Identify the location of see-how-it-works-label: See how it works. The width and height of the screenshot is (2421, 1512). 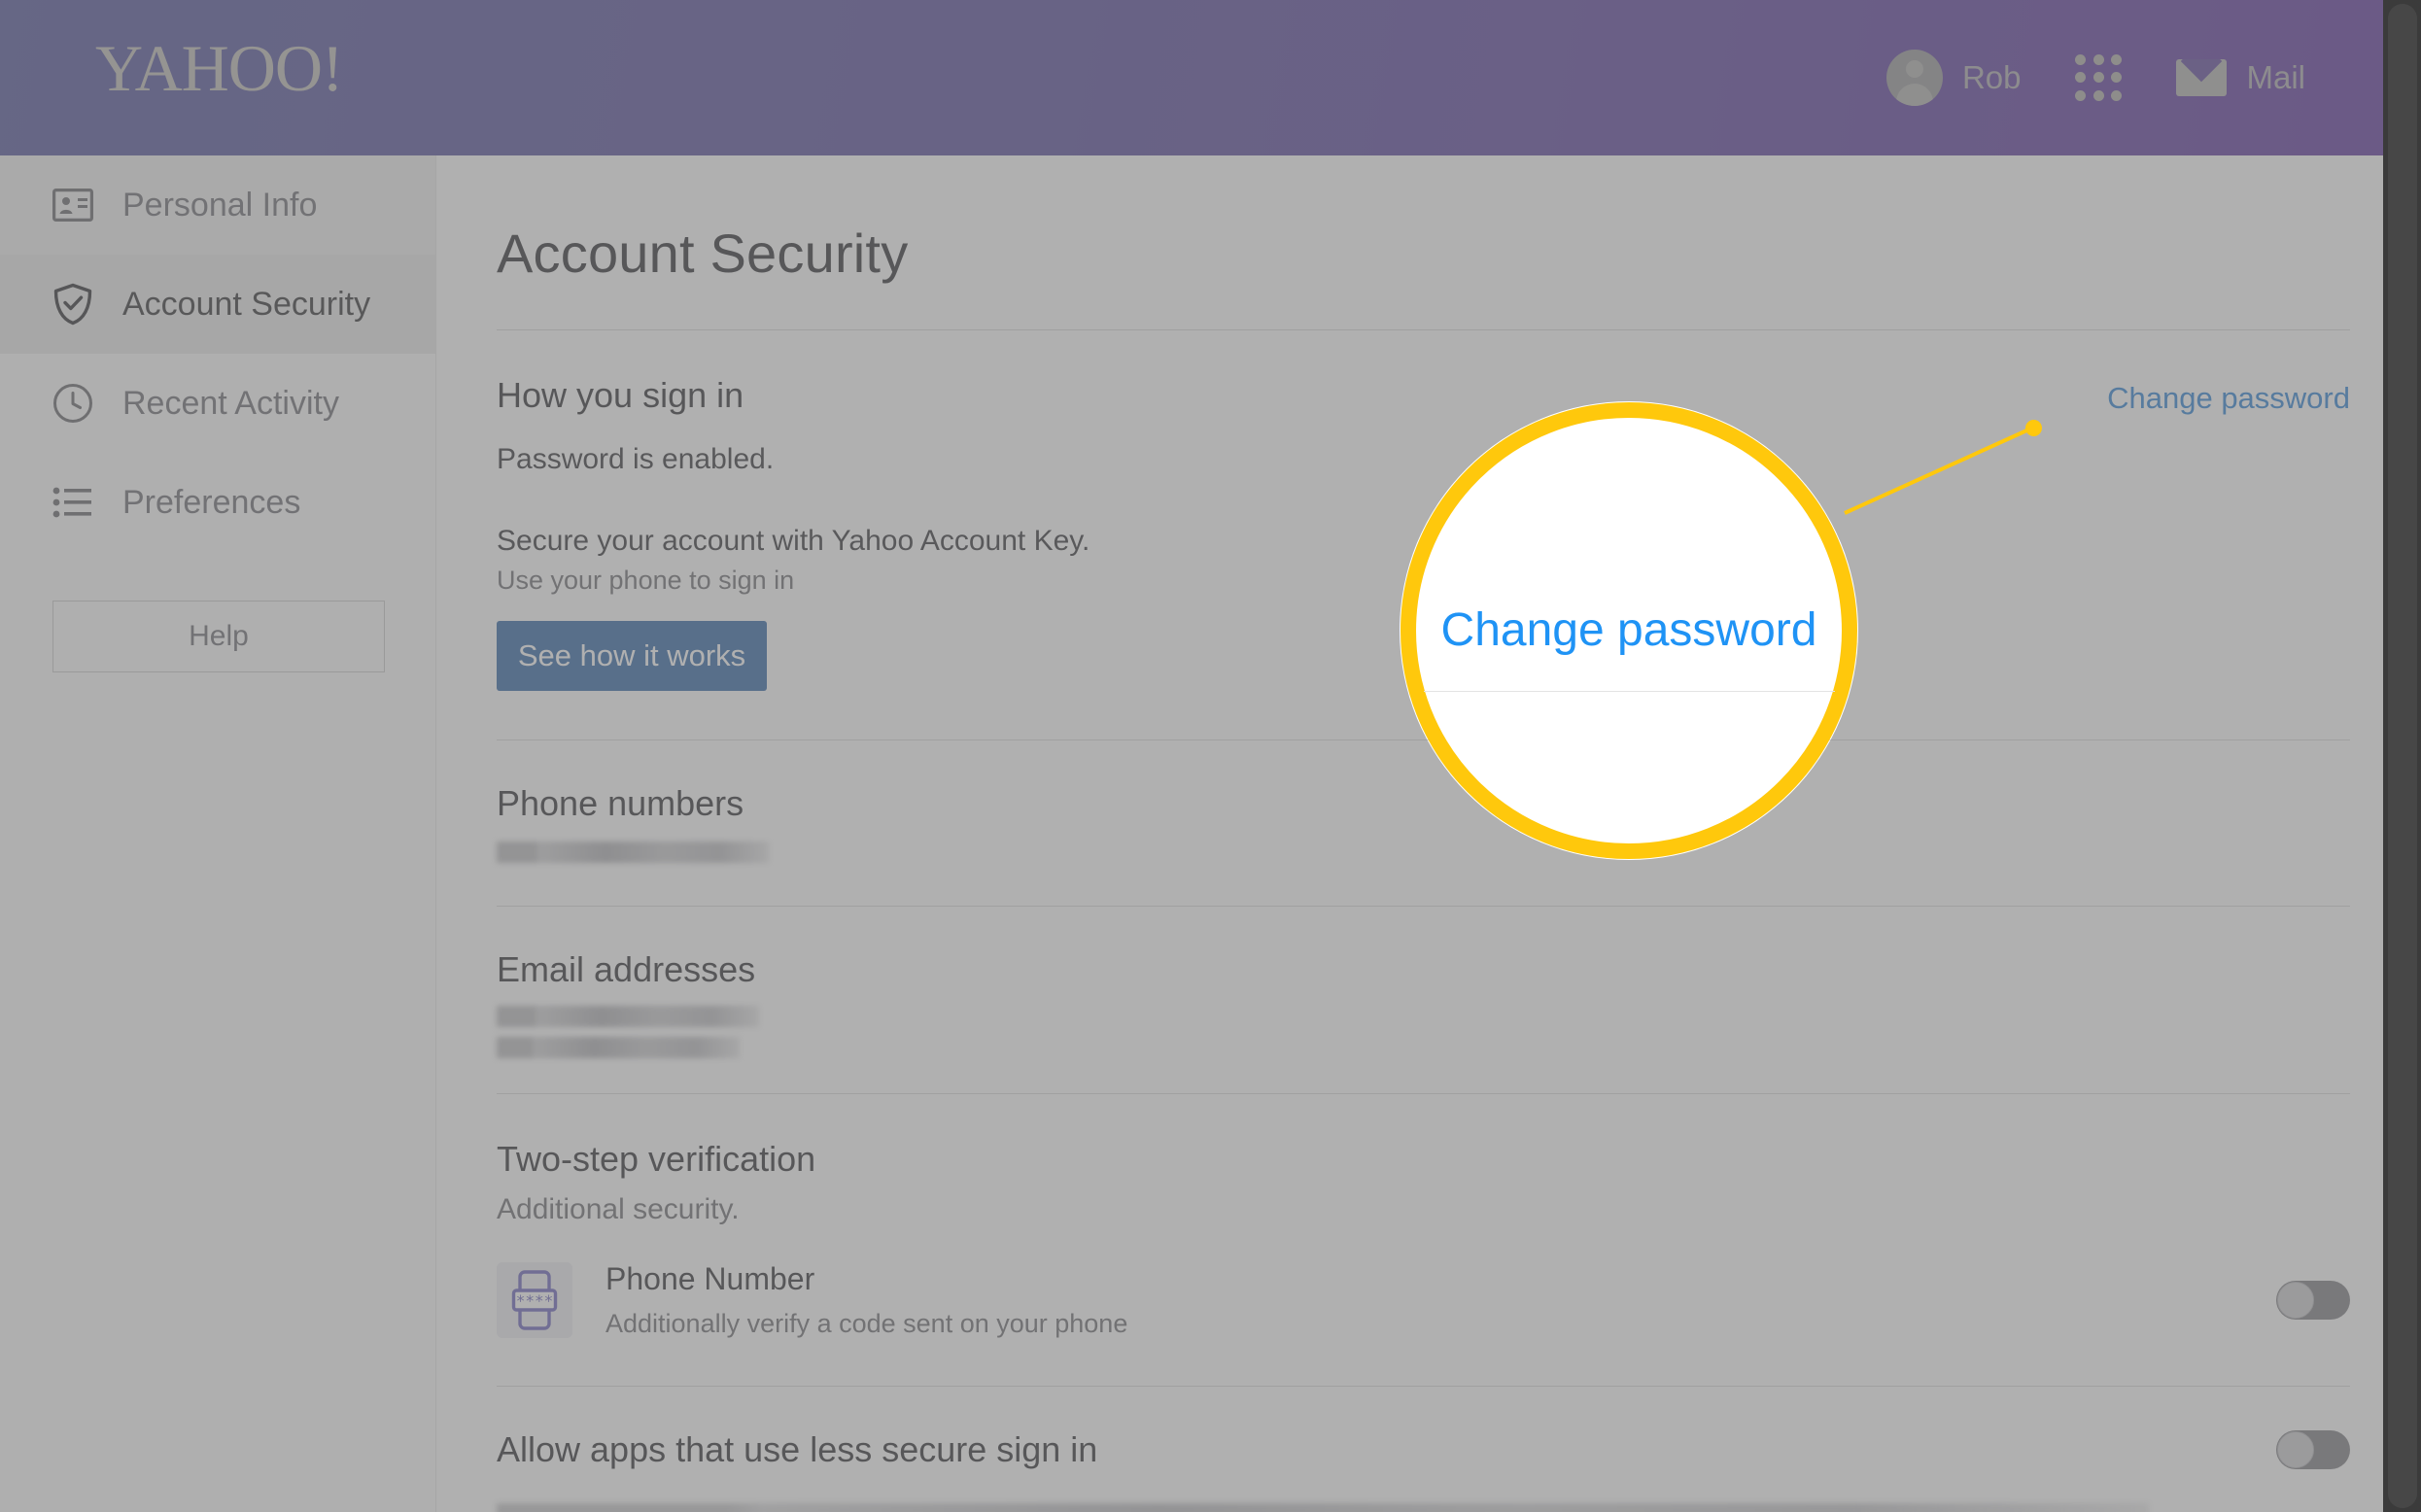
(631, 655).